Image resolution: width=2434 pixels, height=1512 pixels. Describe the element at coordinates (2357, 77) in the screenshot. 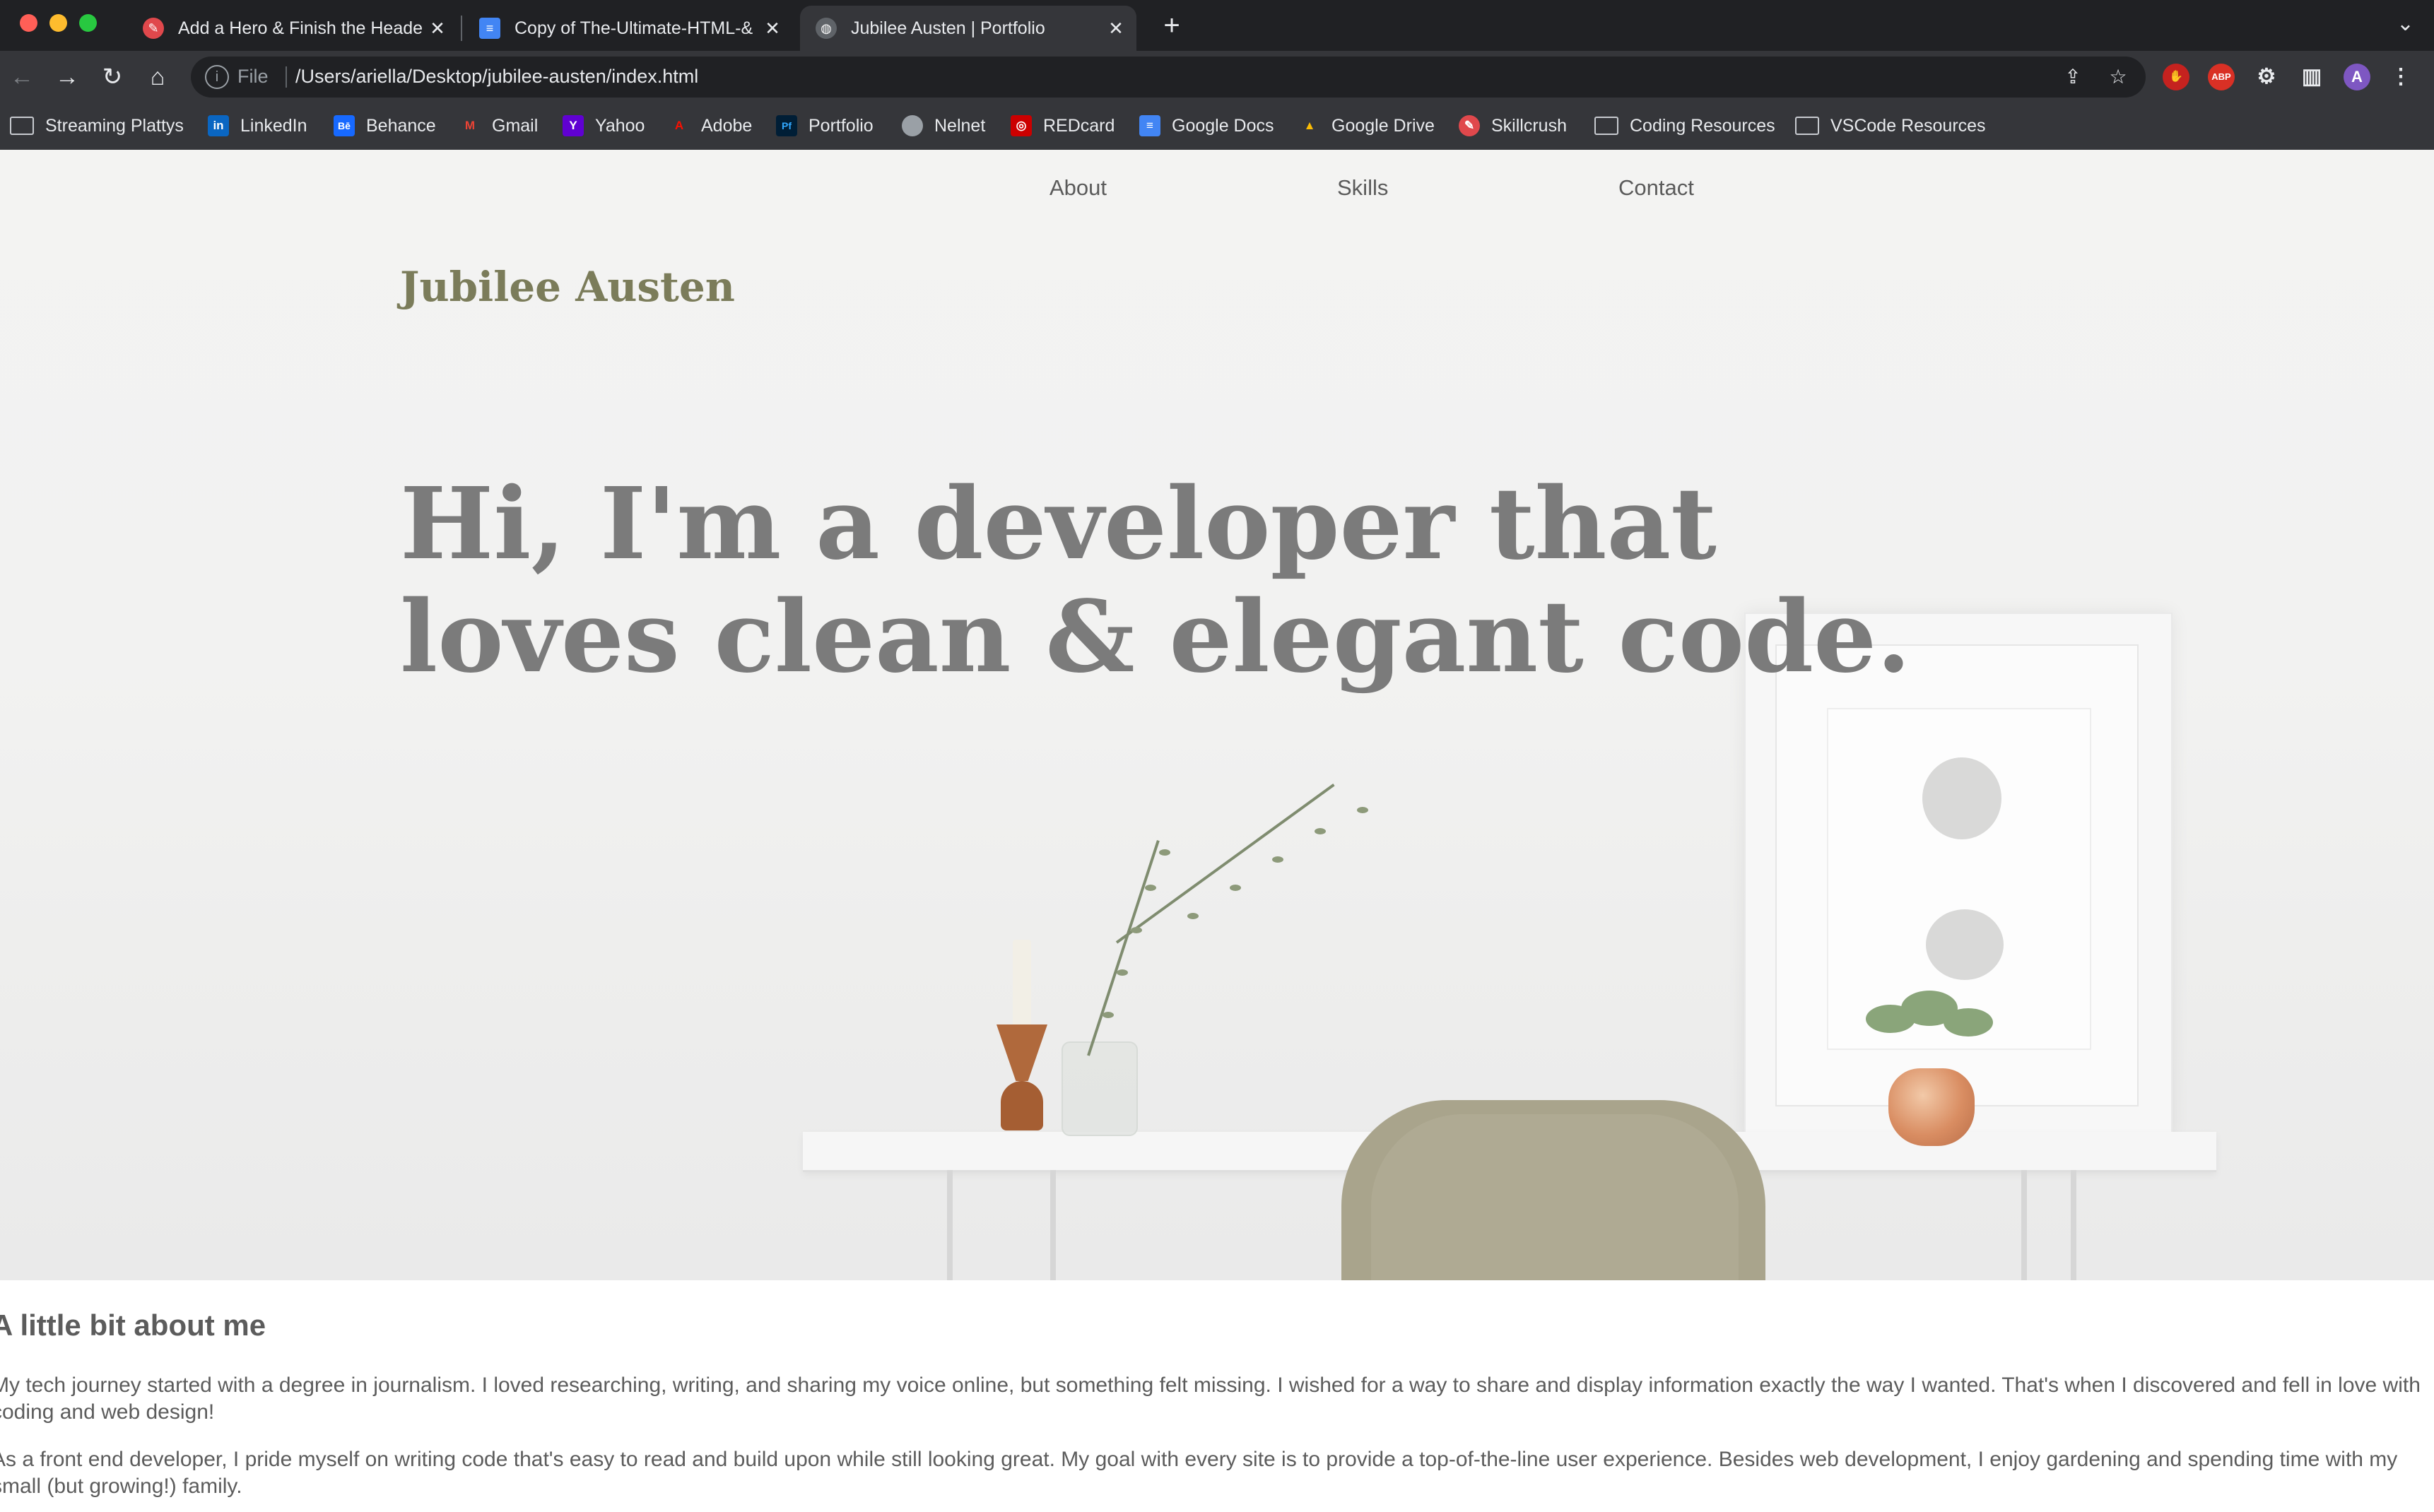

I see `profile-avatar: A` at that location.